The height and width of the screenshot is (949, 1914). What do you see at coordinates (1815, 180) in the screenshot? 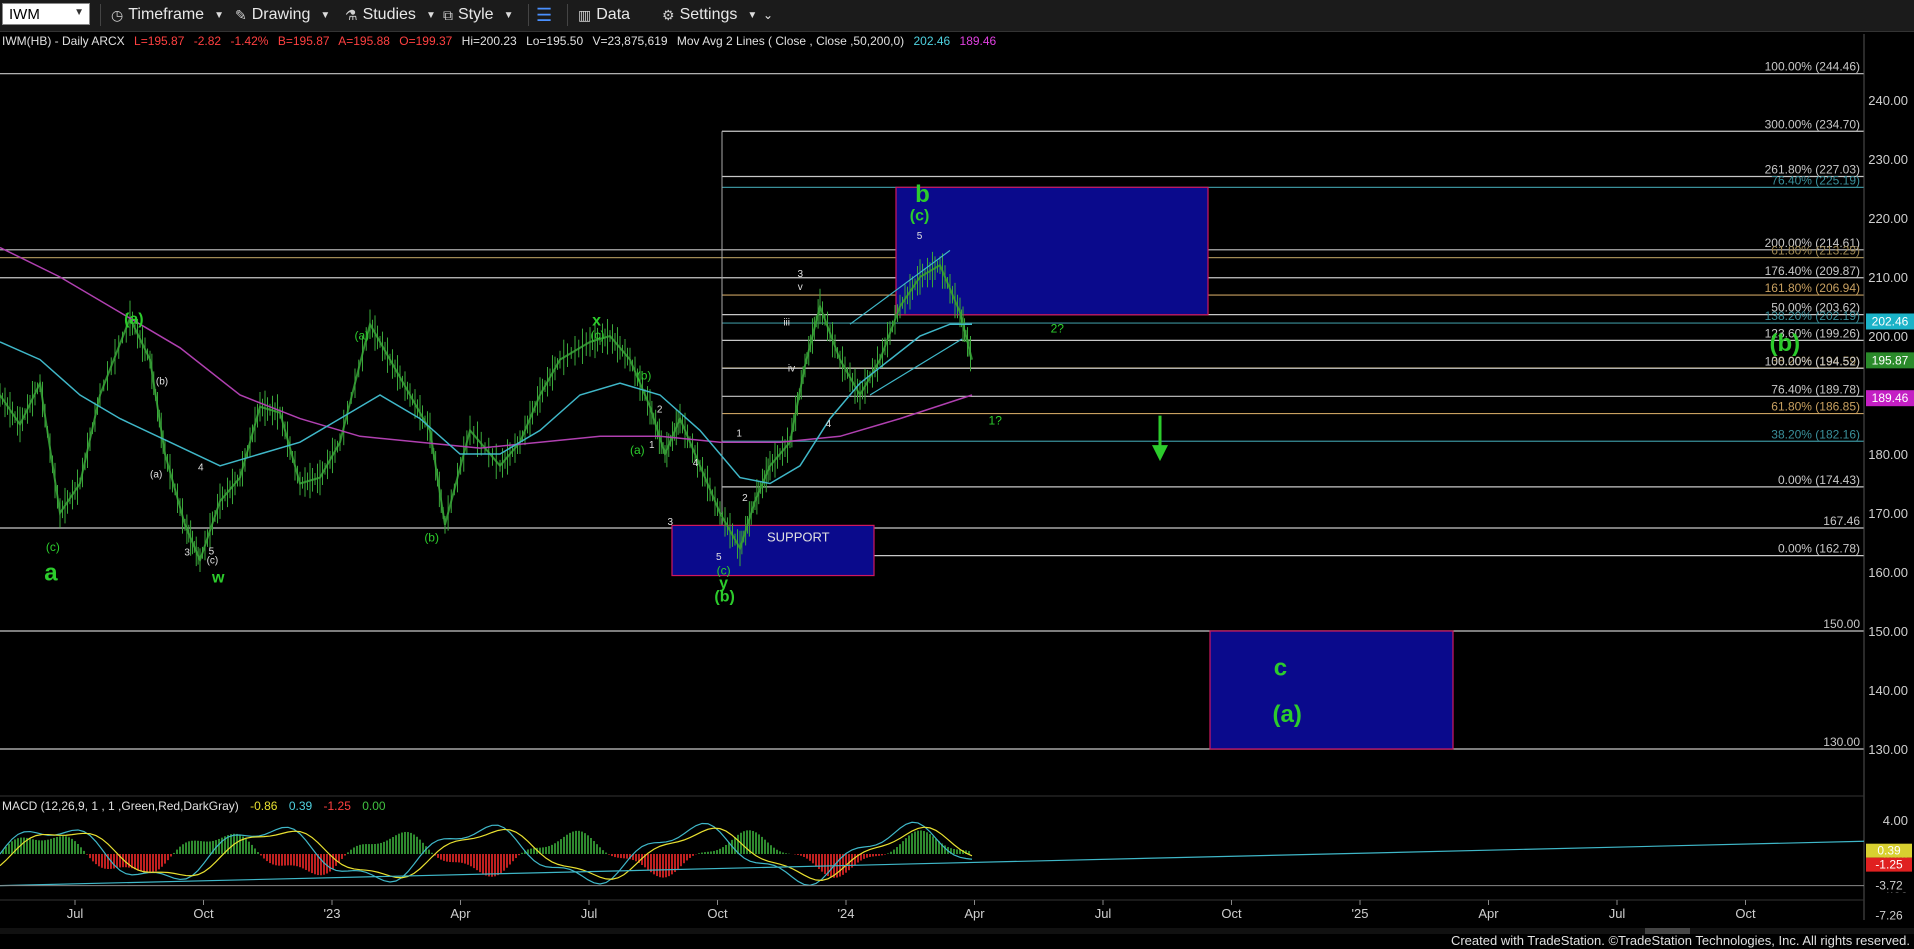
I see `fib-level-label: 76.40% (225.19)` at bounding box center [1815, 180].